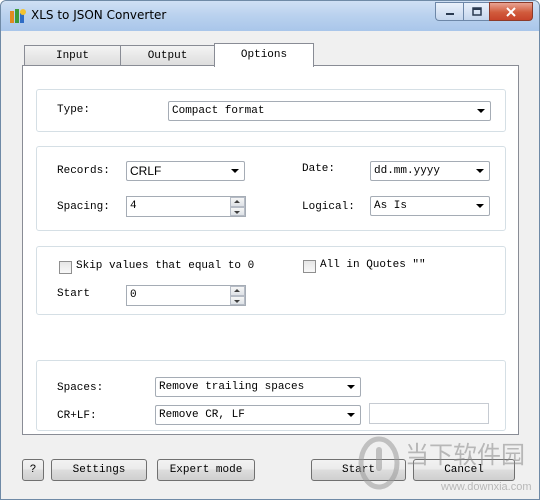 The width and height of the screenshot is (540, 501). I want to click on spacing-spin-buttons, so click(237, 206).